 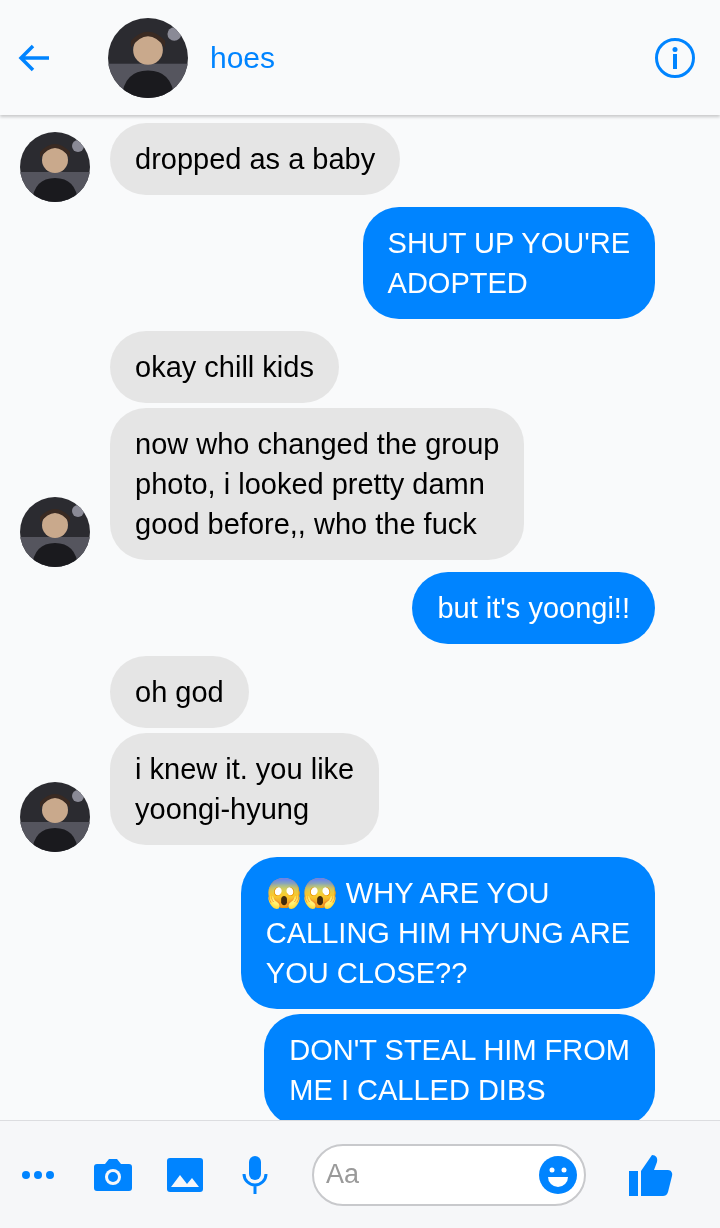 I want to click on message-bubble: but it's yoongi!!, so click(x=533, y=608).